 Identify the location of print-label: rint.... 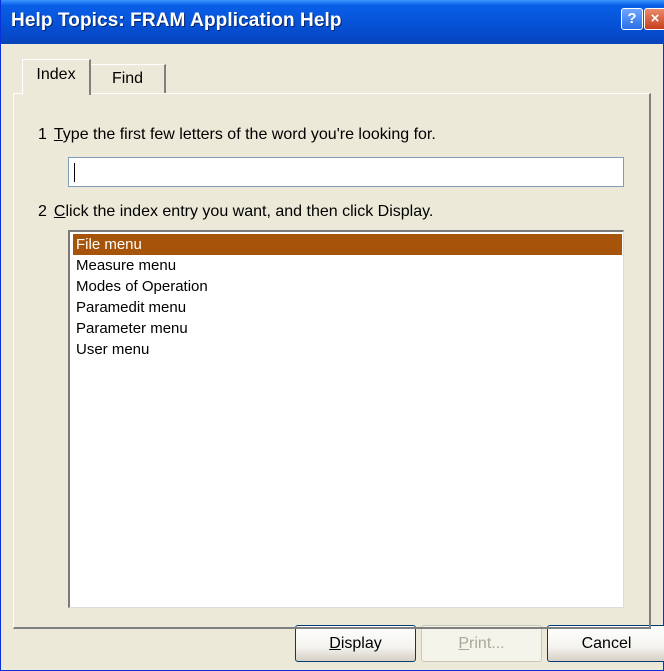
(487, 643).